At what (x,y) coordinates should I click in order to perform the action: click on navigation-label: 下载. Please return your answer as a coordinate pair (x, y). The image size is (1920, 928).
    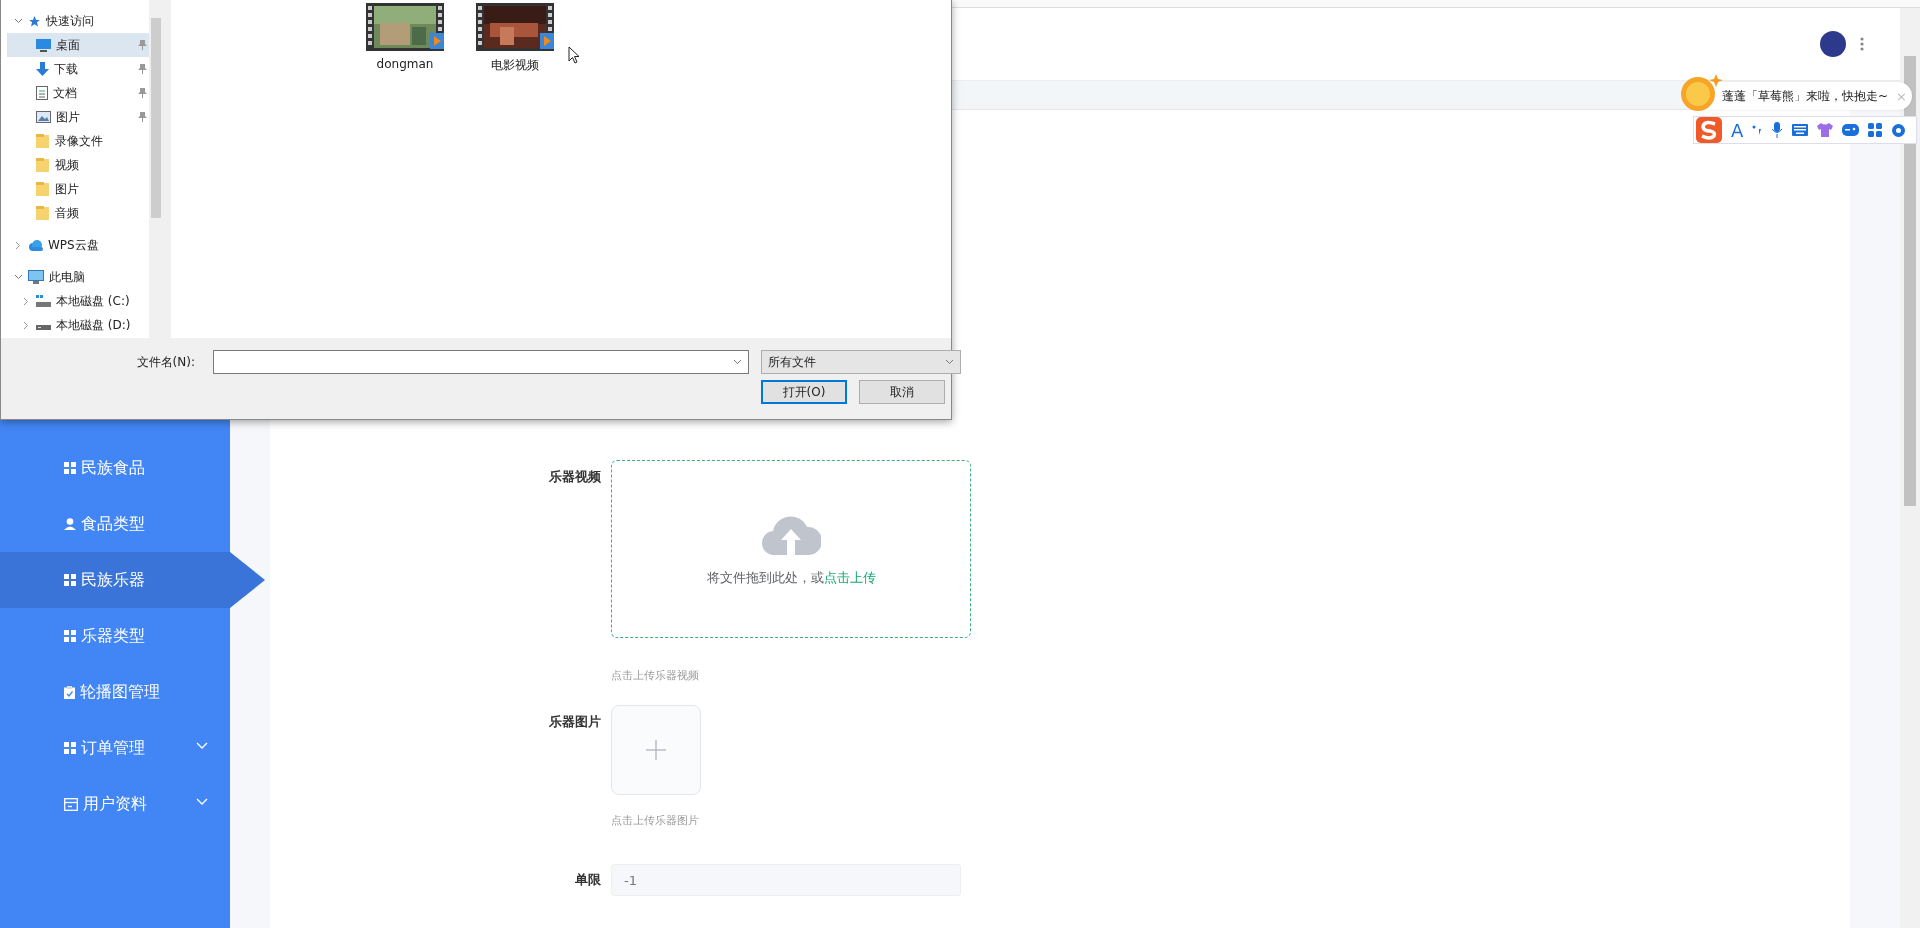
    Looking at the image, I should click on (66, 69).